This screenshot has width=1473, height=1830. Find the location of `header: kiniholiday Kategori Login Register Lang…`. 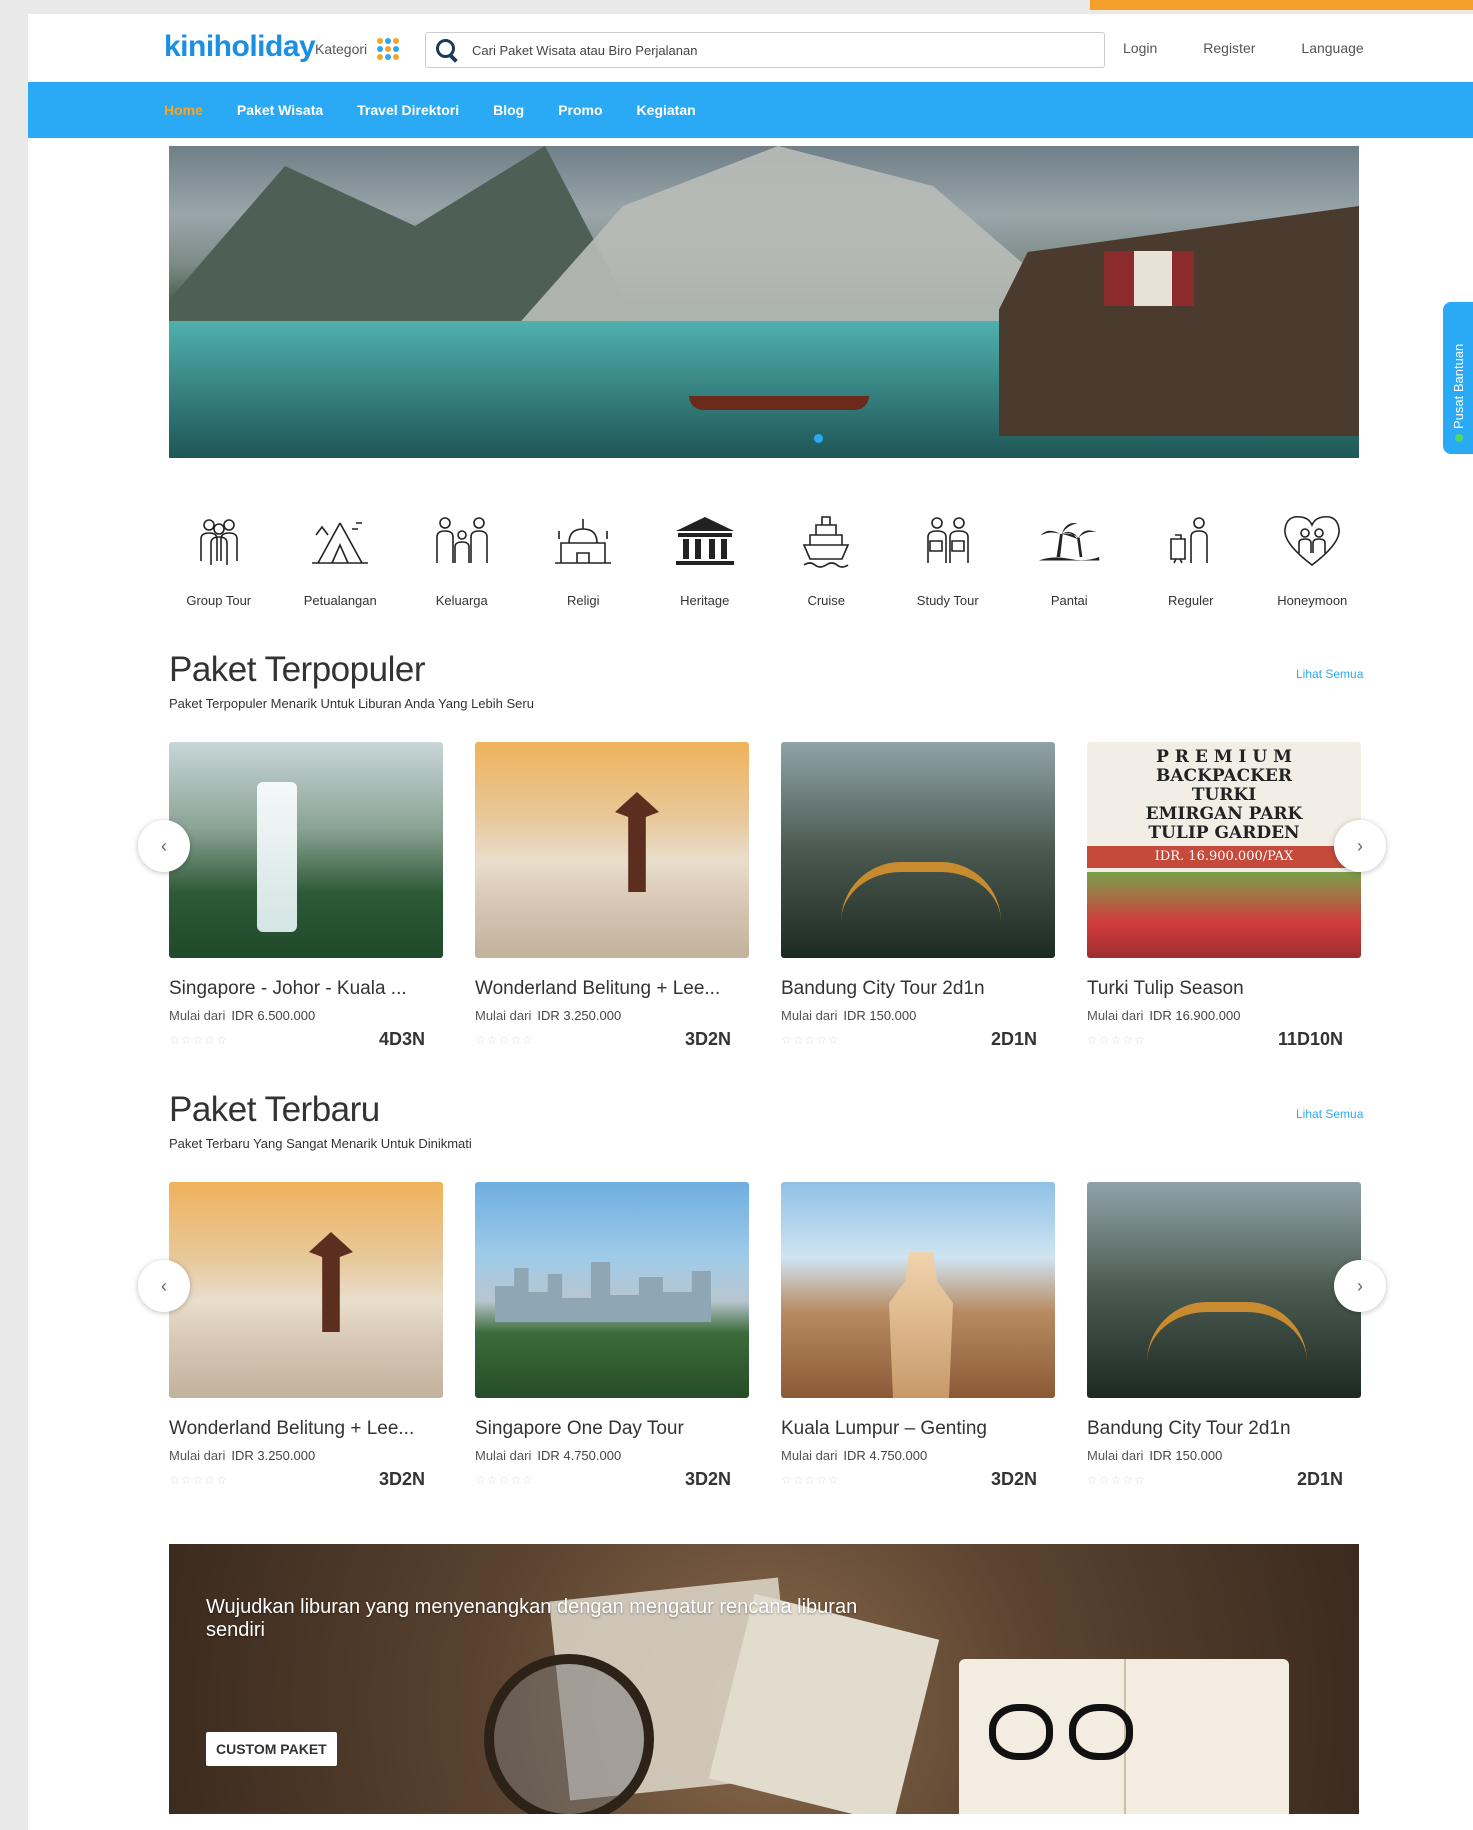

header: kiniholiday Kategori Login Register Lang… is located at coordinates (750, 48).